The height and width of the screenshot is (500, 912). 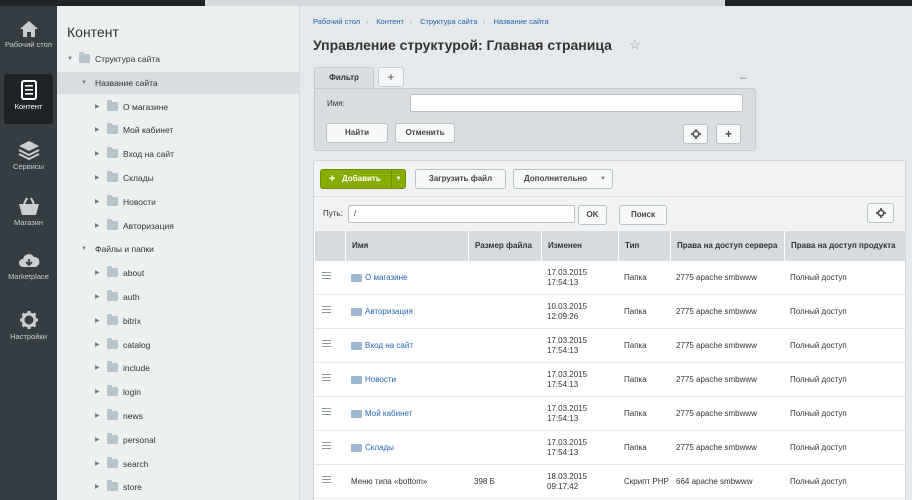 What do you see at coordinates (178, 392) in the screenshot?
I see `tree-item: ▶ login` at bounding box center [178, 392].